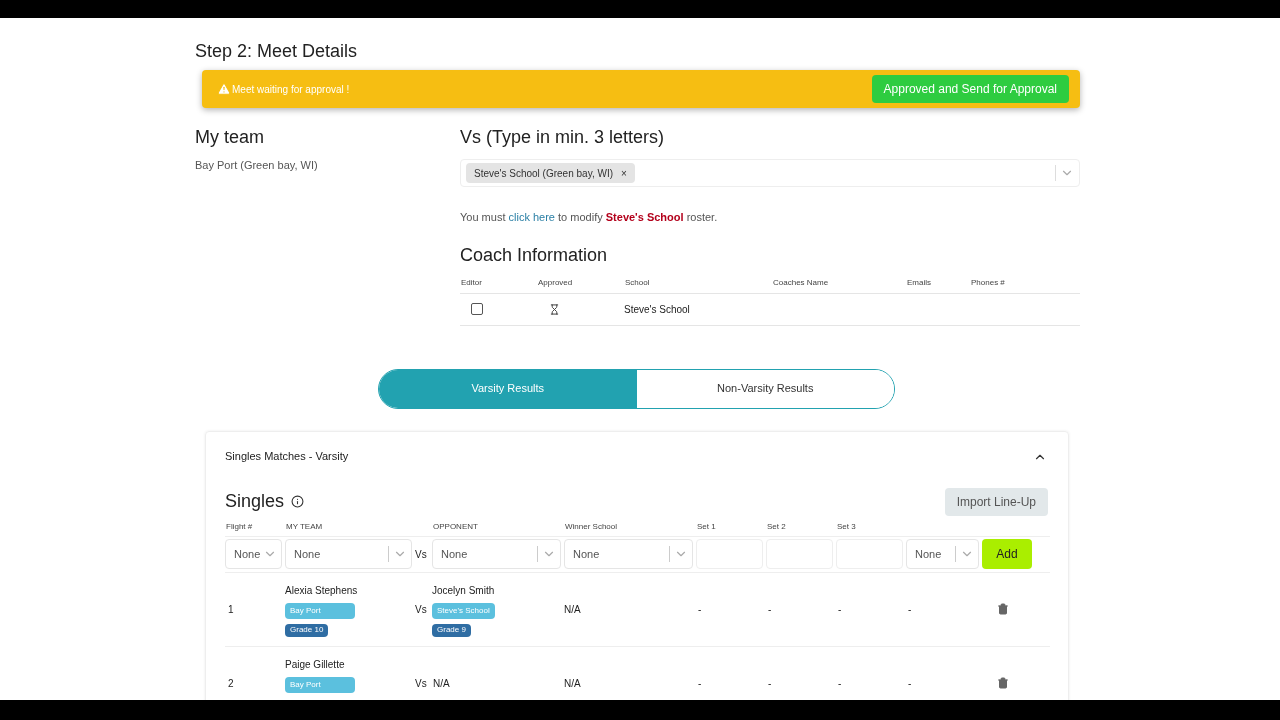  I want to click on column-header: School, so click(638, 282).